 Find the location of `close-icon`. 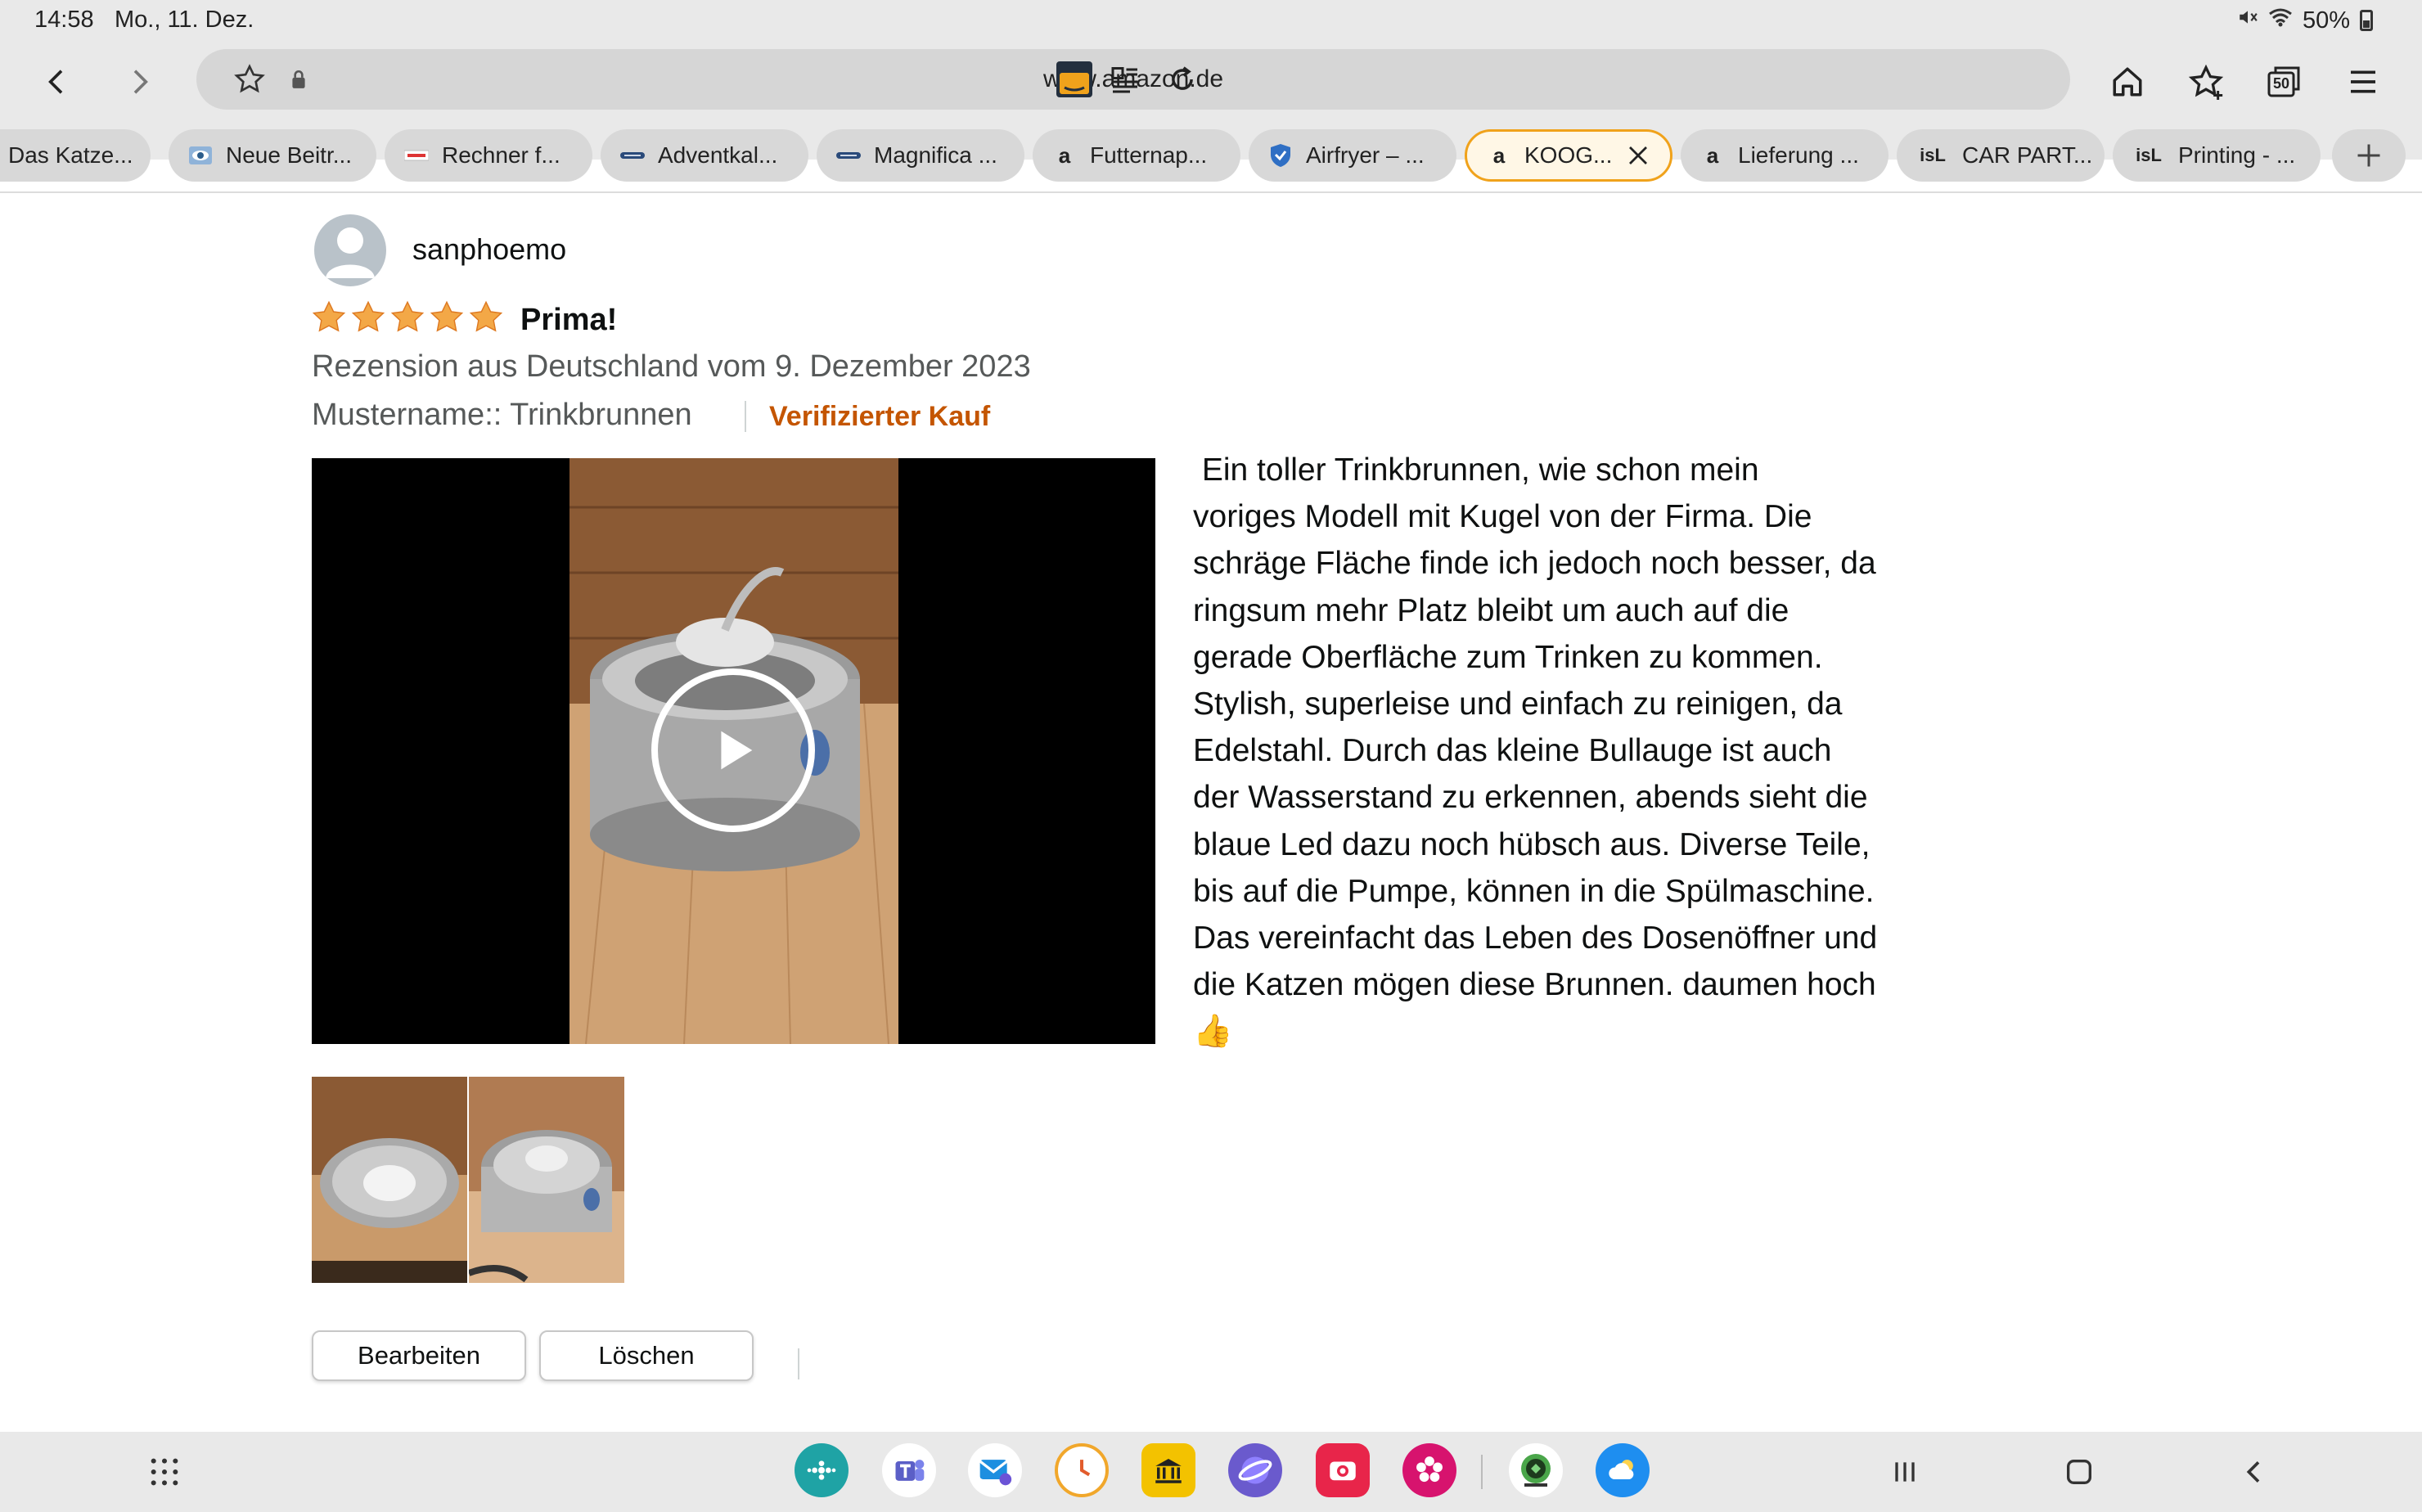

close-icon is located at coordinates (1638, 155).